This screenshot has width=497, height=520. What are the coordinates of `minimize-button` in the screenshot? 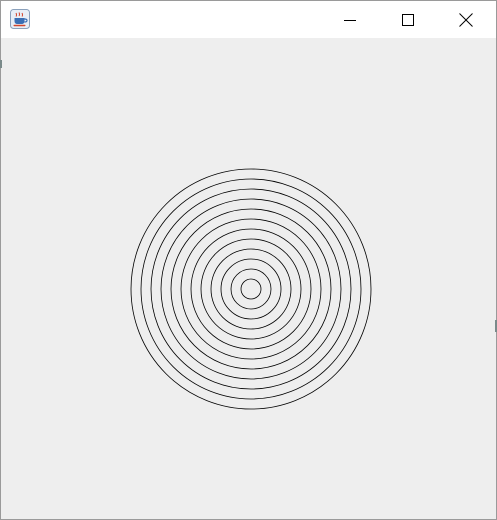 It's located at (350, 19).